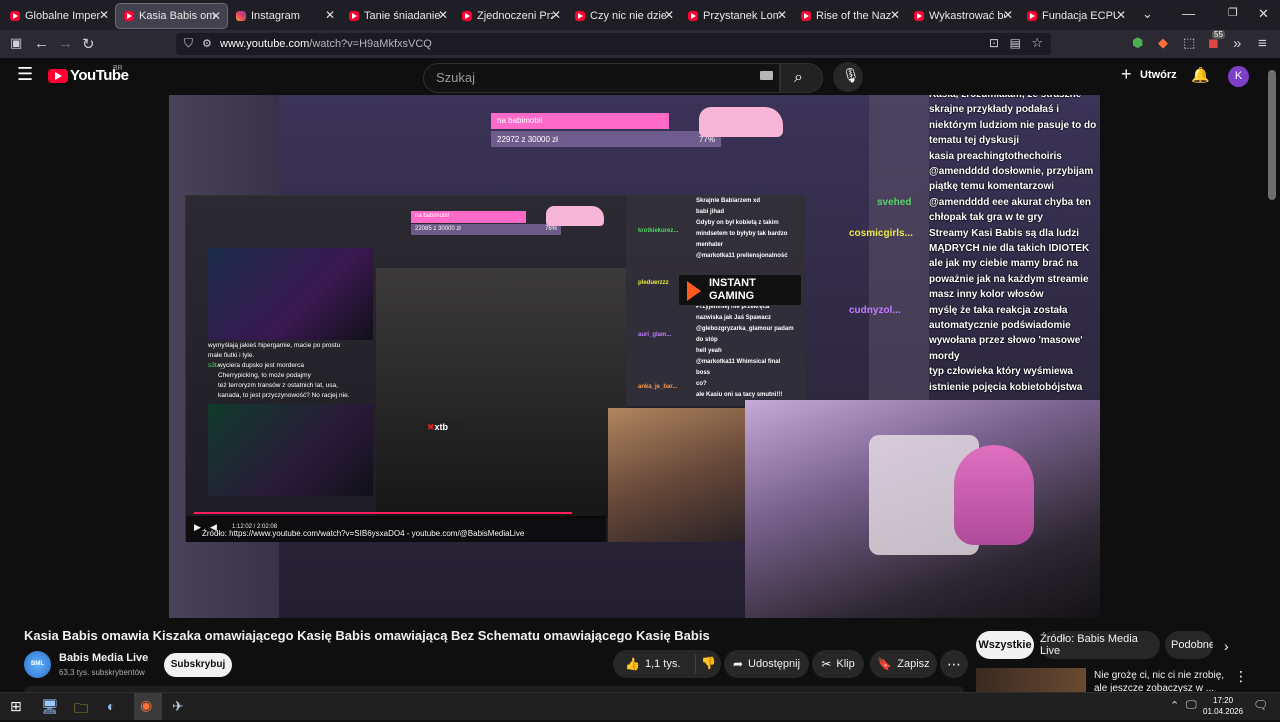 The width and height of the screenshot is (1280, 722). What do you see at coordinates (995, 156) in the screenshot?
I see `chat-message: kasia preachingtothechoiris` at bounding box center [995, 156].